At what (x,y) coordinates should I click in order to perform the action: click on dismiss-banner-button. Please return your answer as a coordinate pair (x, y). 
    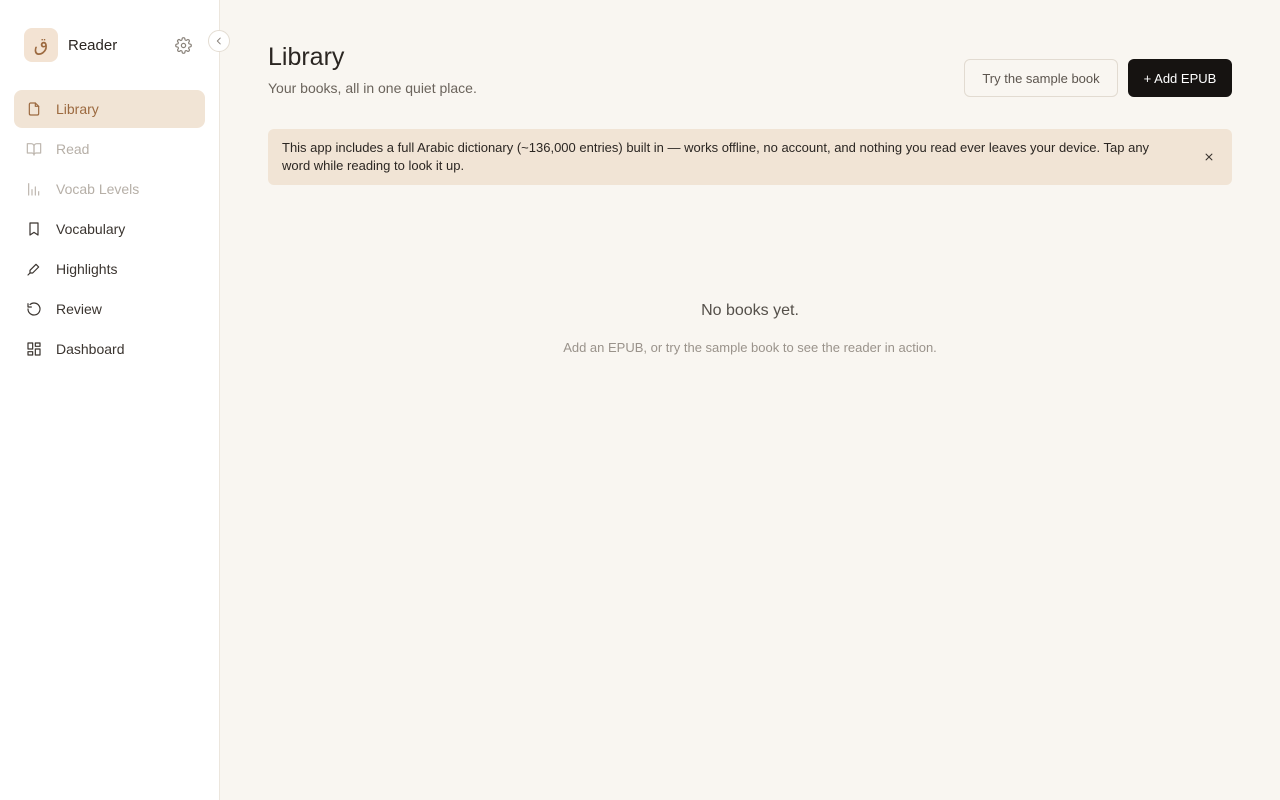
    Looking at the image, I should click on (1209, 157).